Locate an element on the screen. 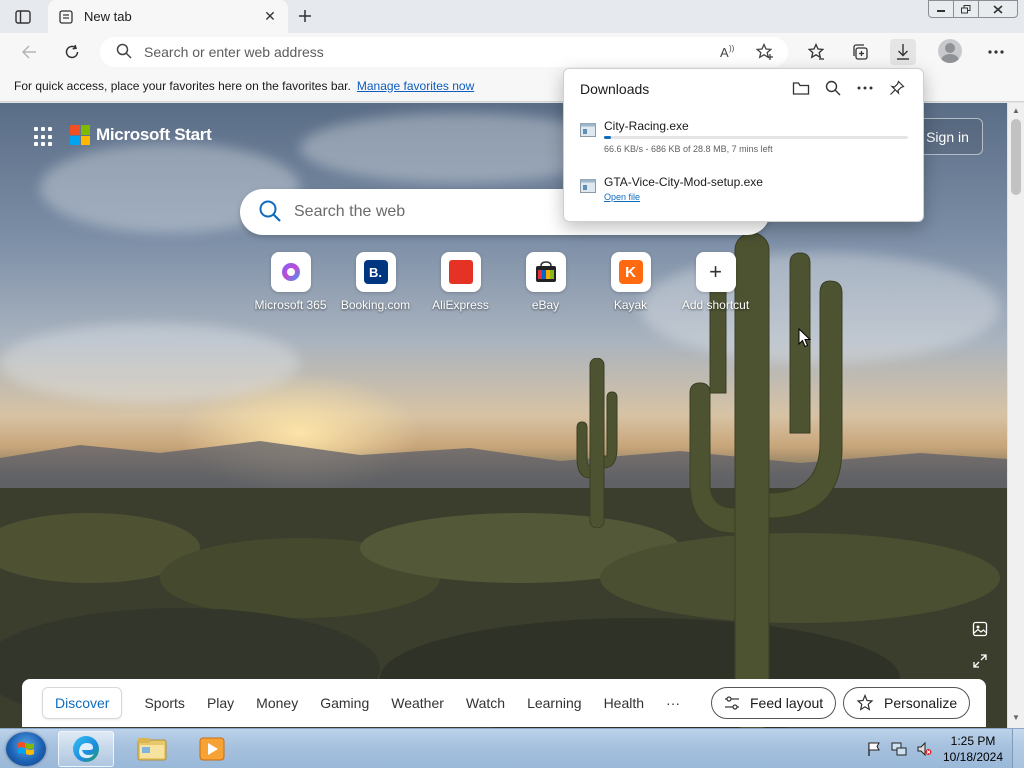 The height and width of the screenshot is (768, 1024). downloads-title: Downloads is located at coordinates (615, 89).